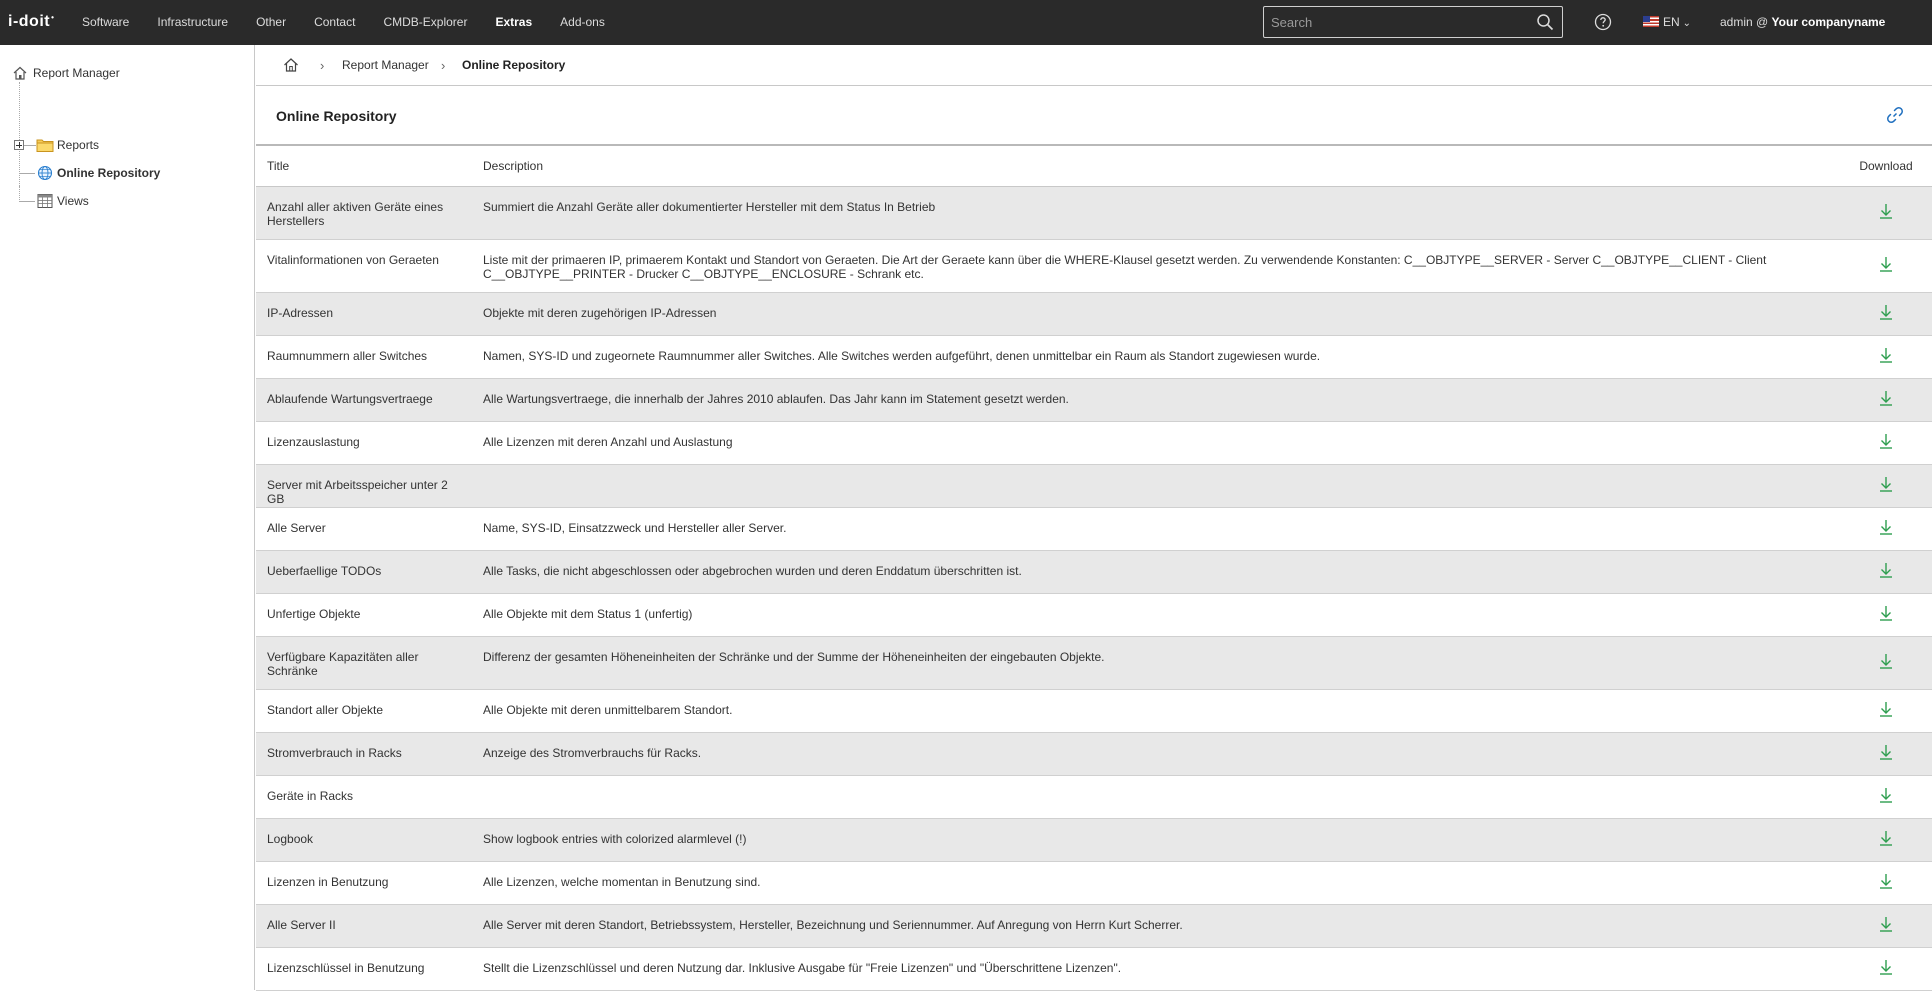 The image size is (1932, 991). Describe the element at coordinates (425, 22) in the screenshot. I see `nav-cmdb-explorer: CMDB-Explorer` at that location.